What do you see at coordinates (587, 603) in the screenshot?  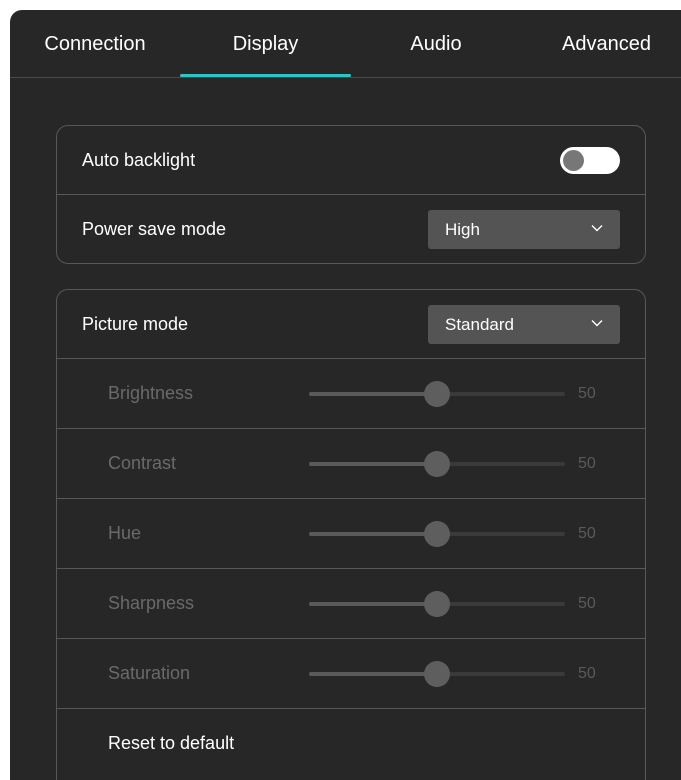 I see `sharpness-value: 50` at bounding box center [587, 603].